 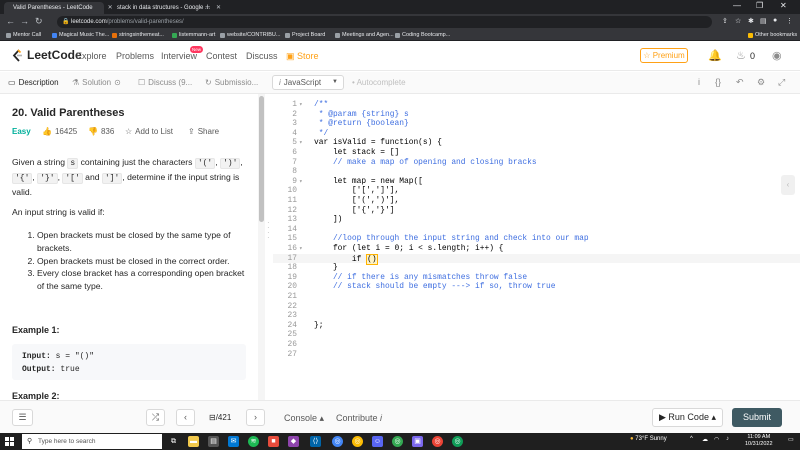 What do you see at coordinates (536, 259) in the screenshot?
I see `code-line: 17 if ()` at bounding box center [536, 259].